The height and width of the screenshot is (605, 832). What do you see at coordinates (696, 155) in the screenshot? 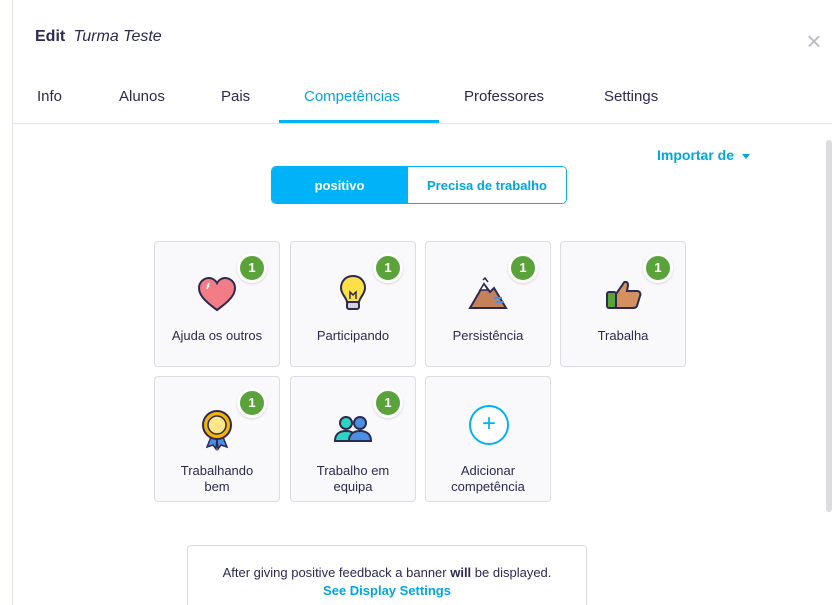
I see `import-label: Importar de` at bounding box center [696, 155].